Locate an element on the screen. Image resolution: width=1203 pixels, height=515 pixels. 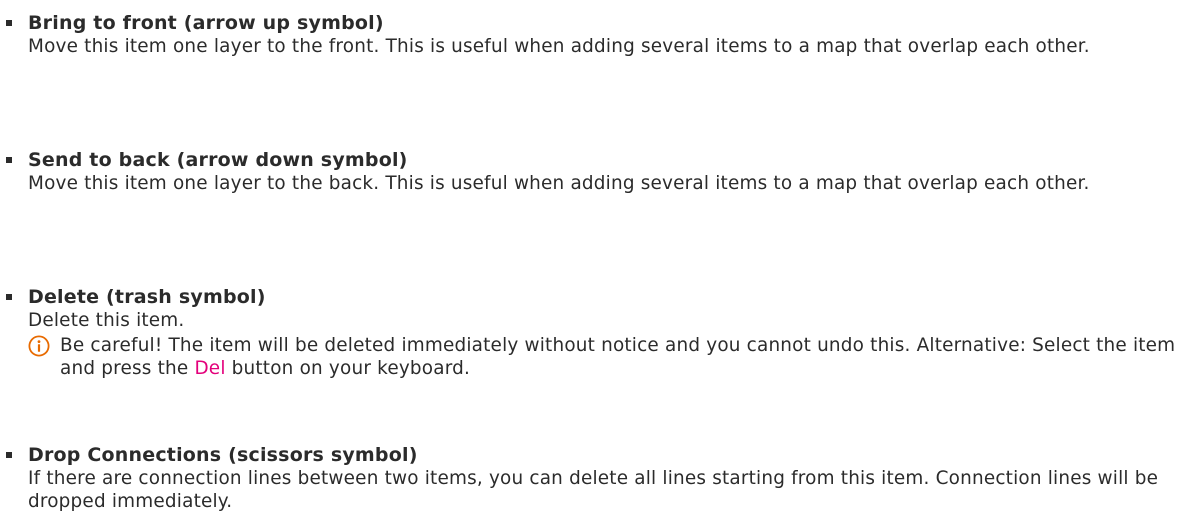
item-title: Delete (trash symbol) is located at coordinates (147, 297).